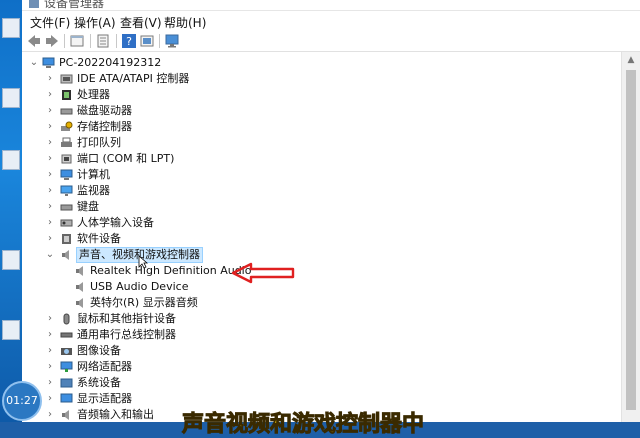 The width and height of the screenshot is (640, 438). I want to click on tree-root: ⌄ PC-202204192312, so click(178, 63).